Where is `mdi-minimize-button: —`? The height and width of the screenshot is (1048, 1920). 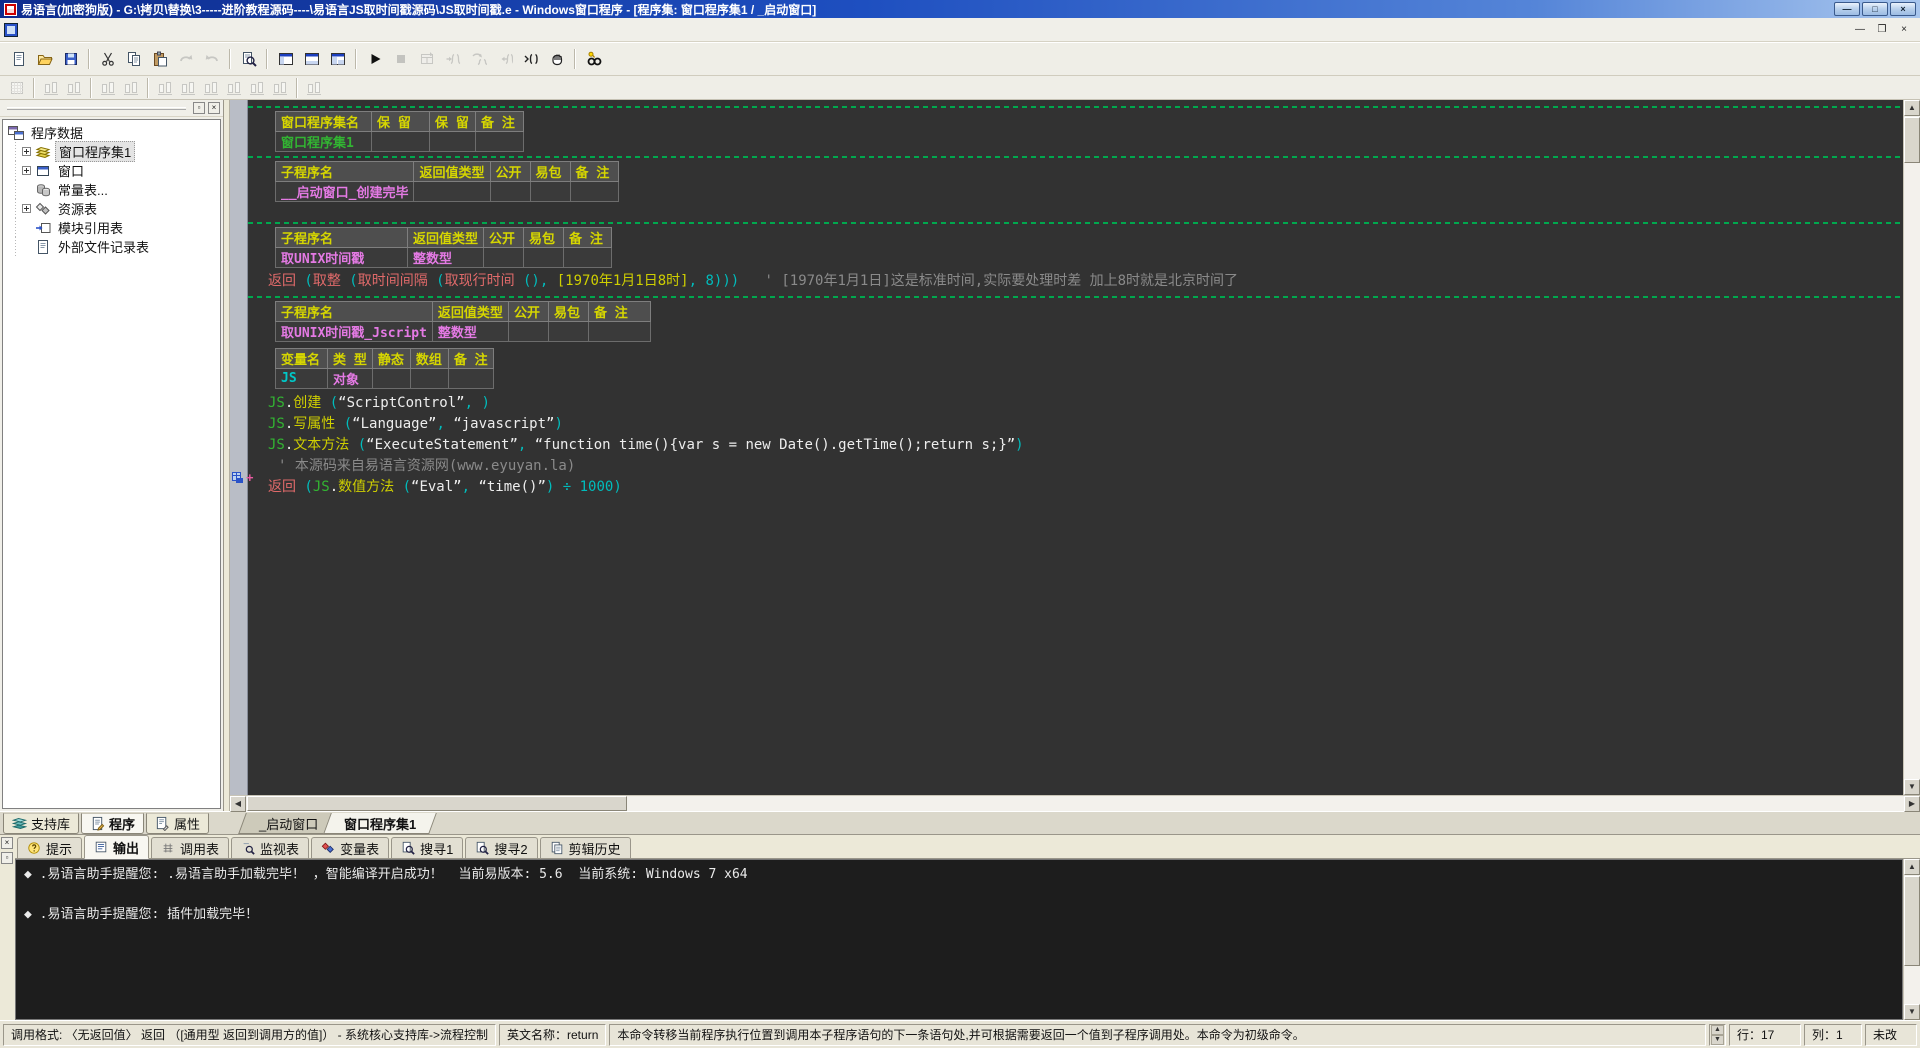 mdi-minimize-button: — is located at coordinates (1860, 30).